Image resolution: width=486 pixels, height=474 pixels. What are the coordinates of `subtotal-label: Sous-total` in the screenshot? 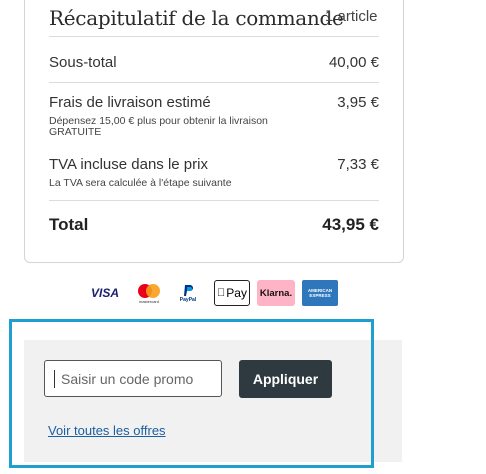 It's located at (83, 62).